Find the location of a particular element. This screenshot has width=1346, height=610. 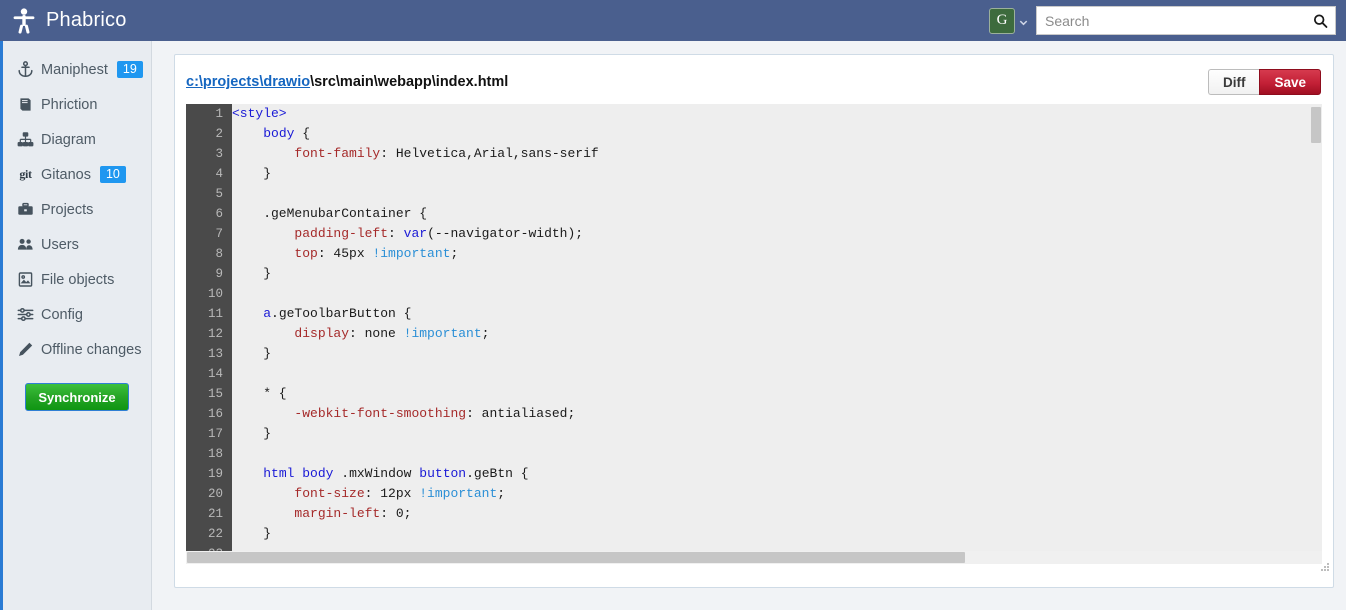

diff-button: Diff is located at coordinates (1233, 82).